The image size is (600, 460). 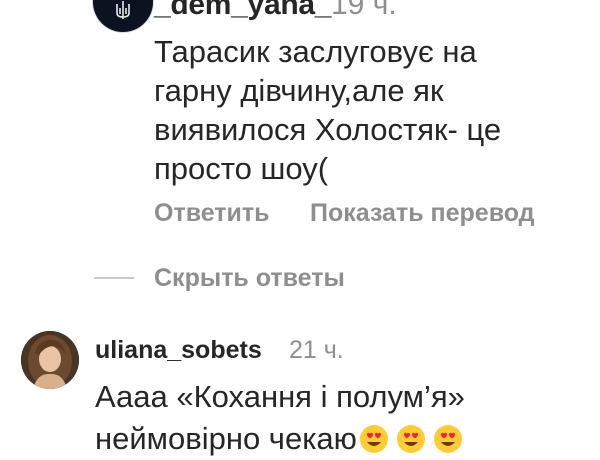 What do you see at coordinates (249, 278) in the screenshot?
I see `hide-replies-button: Скрыть ответы` at bounding box center [249, 278].